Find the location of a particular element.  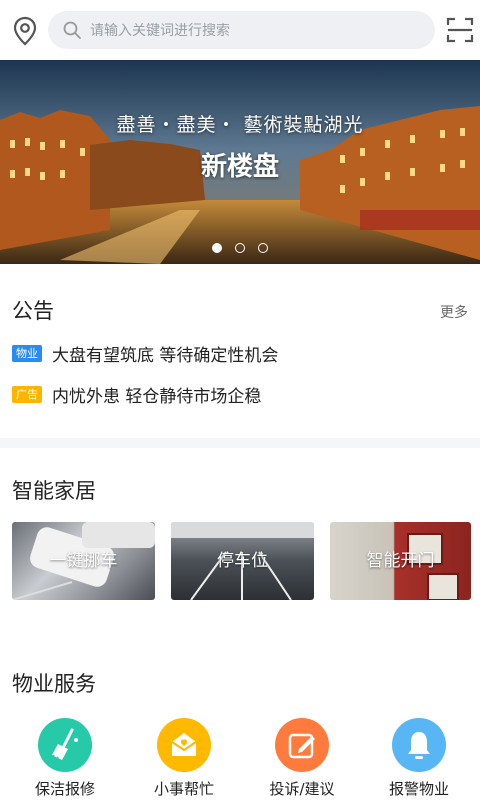

card-label: 智能开门 is located at coordinates (400, 561).